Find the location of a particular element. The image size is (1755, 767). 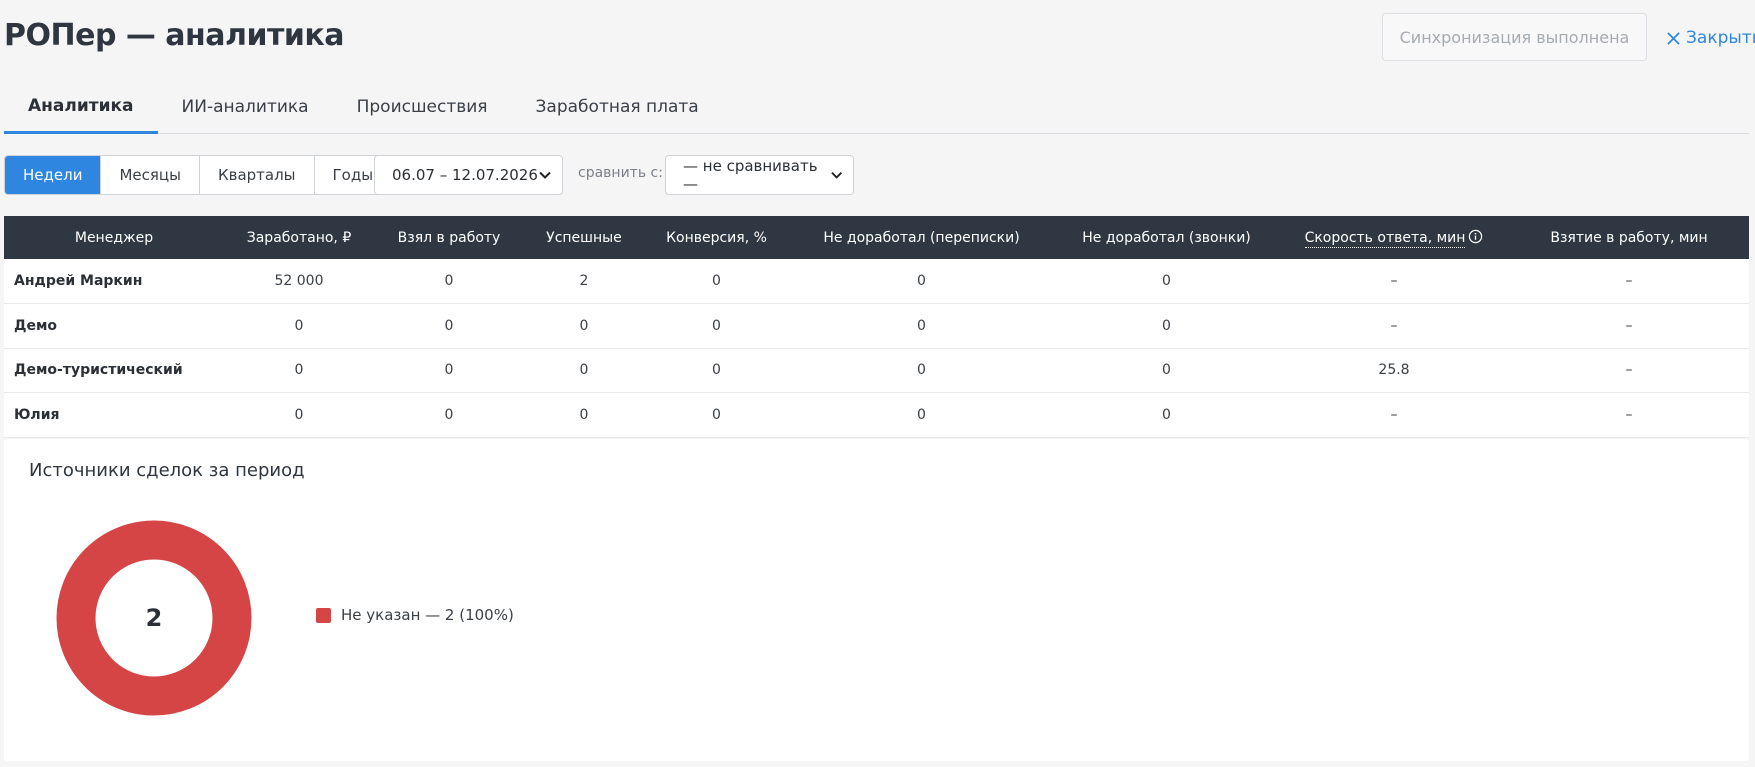

donut-total: 2 is located at coordinates (154, 618).